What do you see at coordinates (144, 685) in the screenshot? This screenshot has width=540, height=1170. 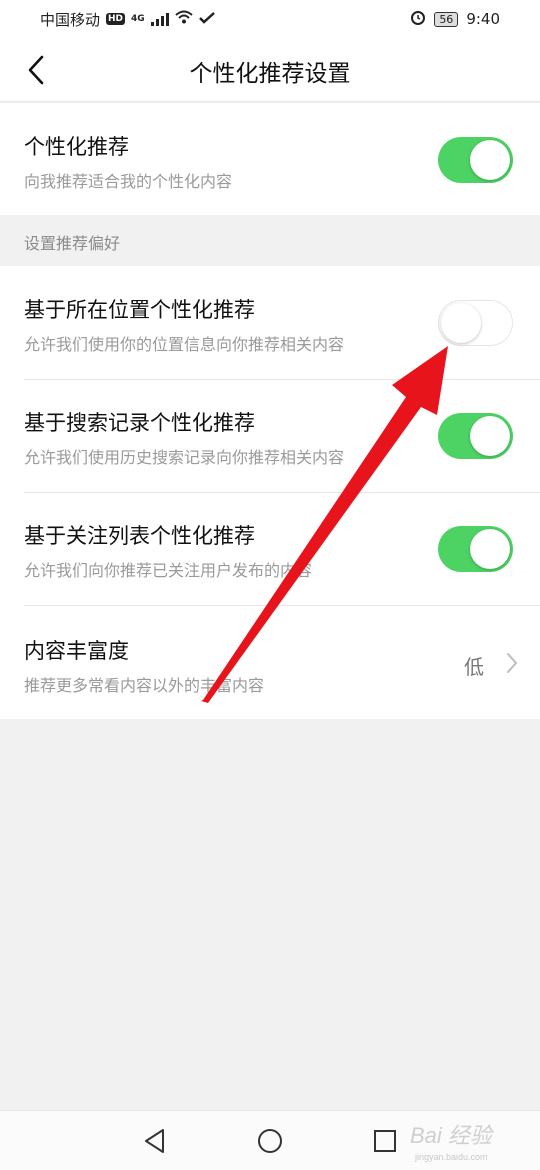 I see `row-description: 推荐更多常看内容以外的丰富内容` at bounding box center [144, 685].